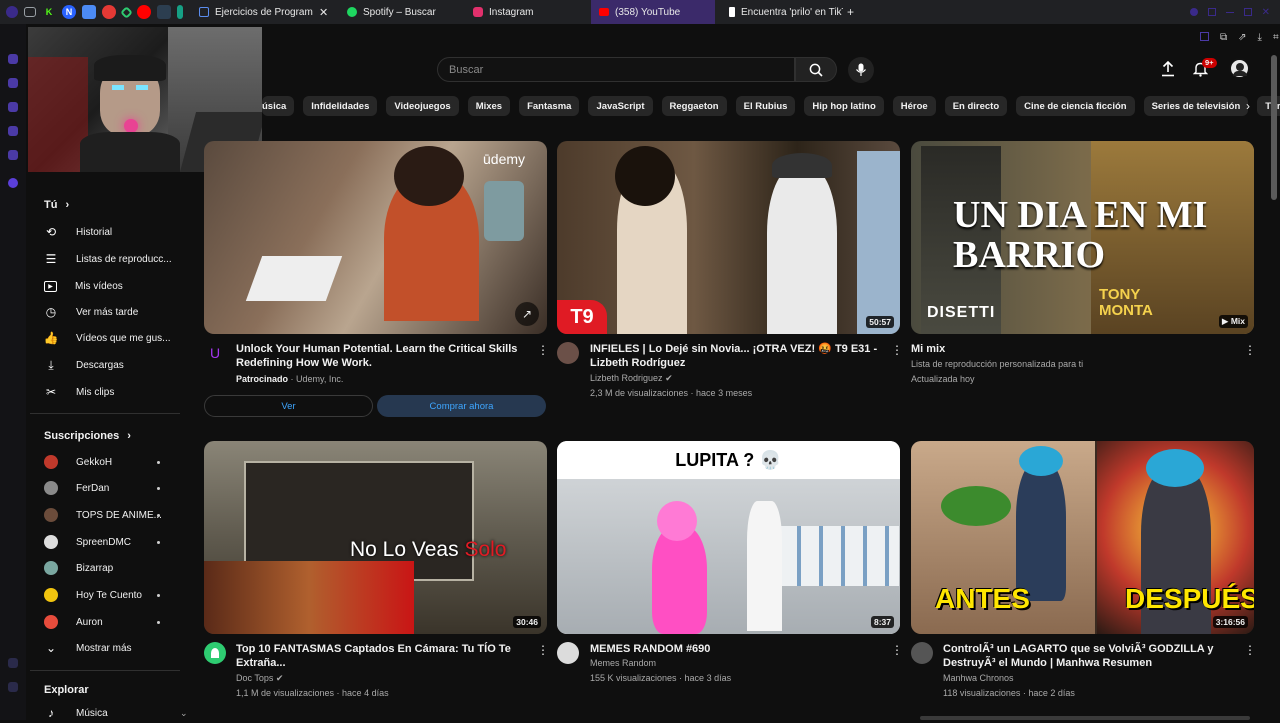 The height and width of the screenshot is (723, 1280). Describe the element at coordinates (623, 663) in the screenshot. I see `video-channel: Memes Random` at that location.